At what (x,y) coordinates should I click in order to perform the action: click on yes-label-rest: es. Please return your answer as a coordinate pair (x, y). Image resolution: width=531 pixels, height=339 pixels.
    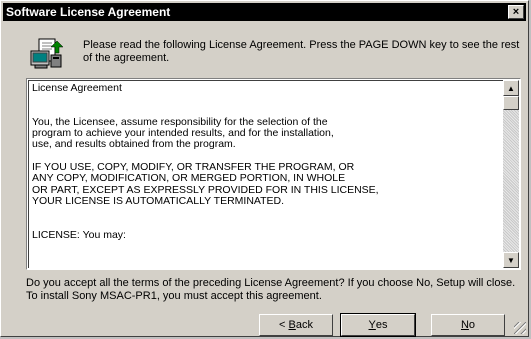
    Looking at the image, I should click on (381, 325).